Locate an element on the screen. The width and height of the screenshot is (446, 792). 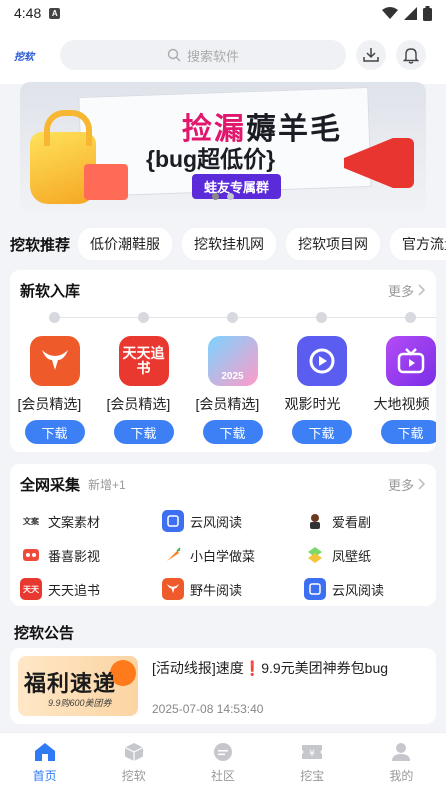
bell-icon is located at coordinates (411, 55).